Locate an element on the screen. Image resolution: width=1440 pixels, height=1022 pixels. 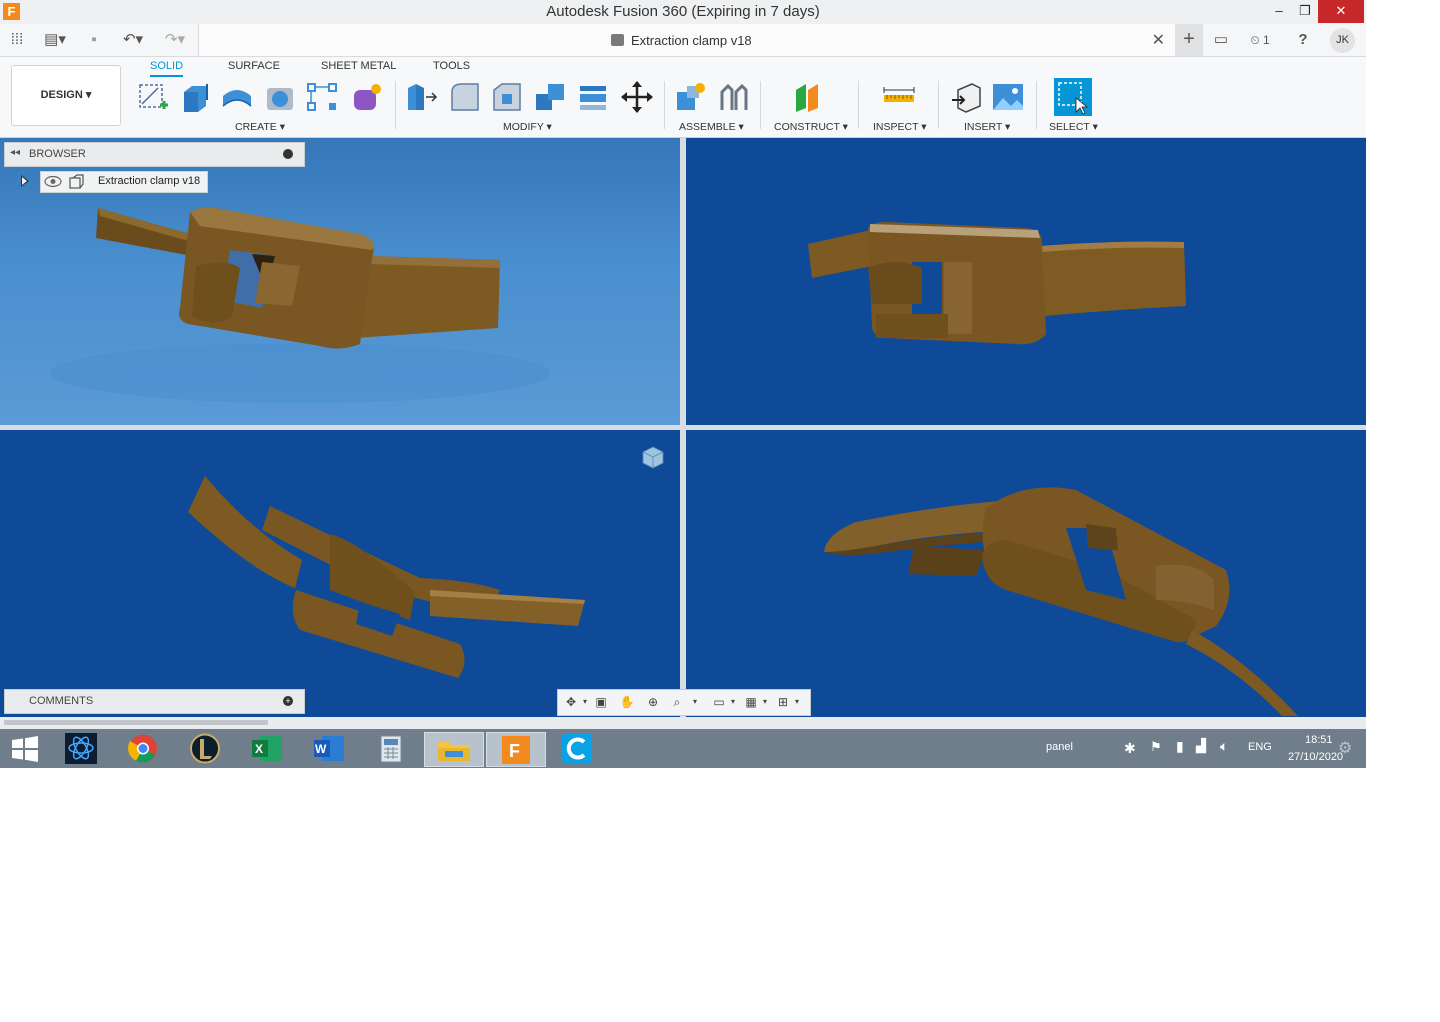
notification-icon: ▭ is located at coordinates (1221, 40).